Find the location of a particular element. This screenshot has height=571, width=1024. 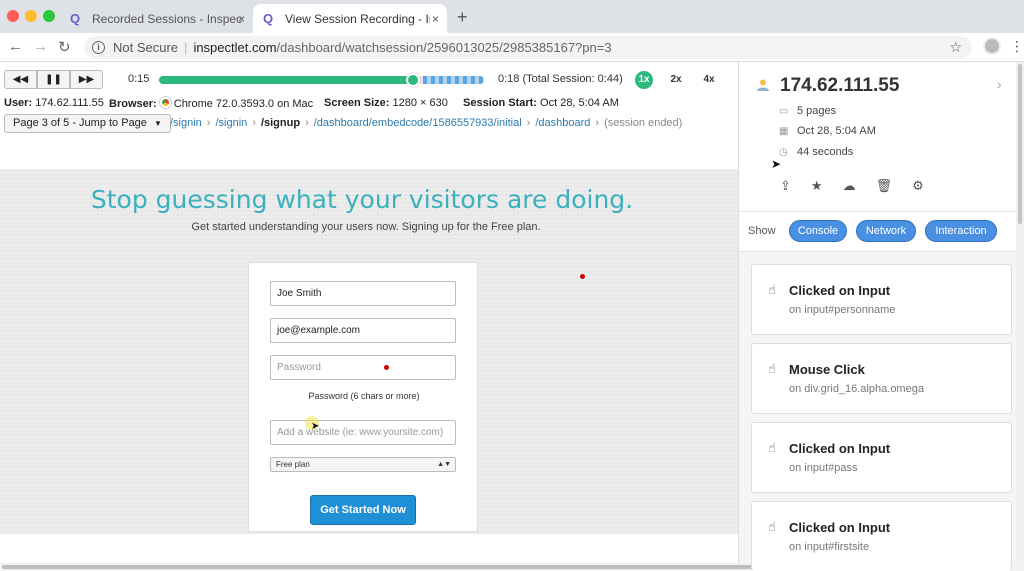

window-controls is located at coordinates (31, 16).